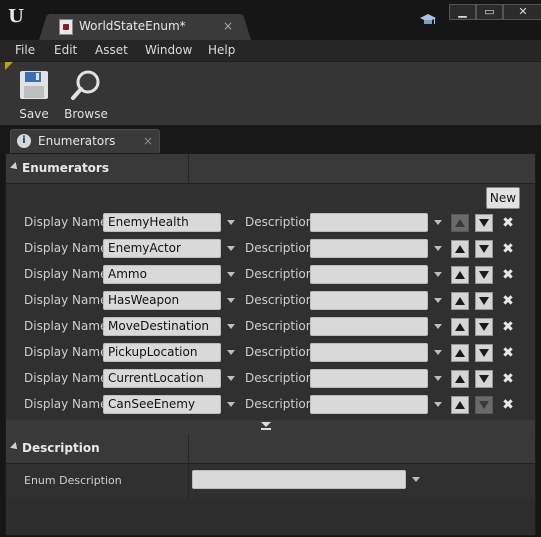 This screenshot has width=541, height=537. Describe the element at coordinates (61, 448) in the screenshot. I see `description-section-title: Description` at that location.